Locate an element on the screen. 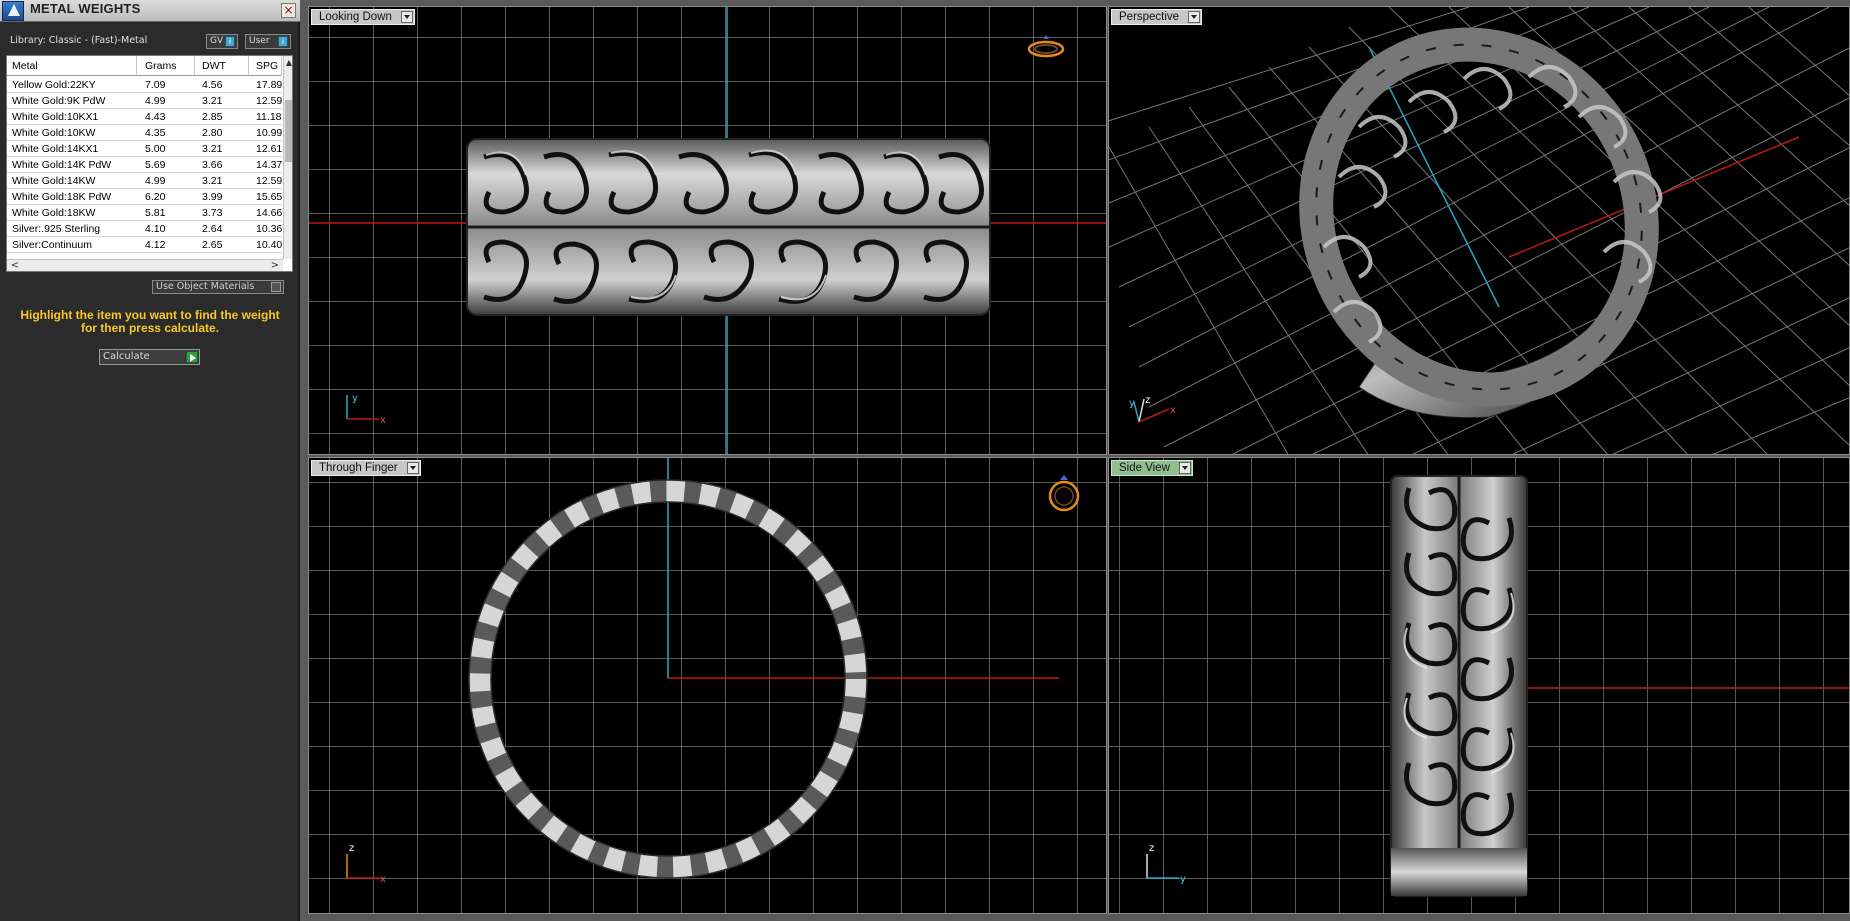 The height and width of the screenshot is (921, 1850). table-header: Metal Grams DWT SPG is located at coordinates (144, 66).